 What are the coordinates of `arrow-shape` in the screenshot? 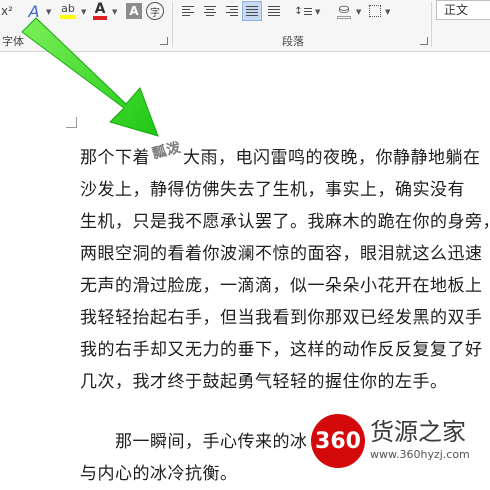 It's located at (90, 77).